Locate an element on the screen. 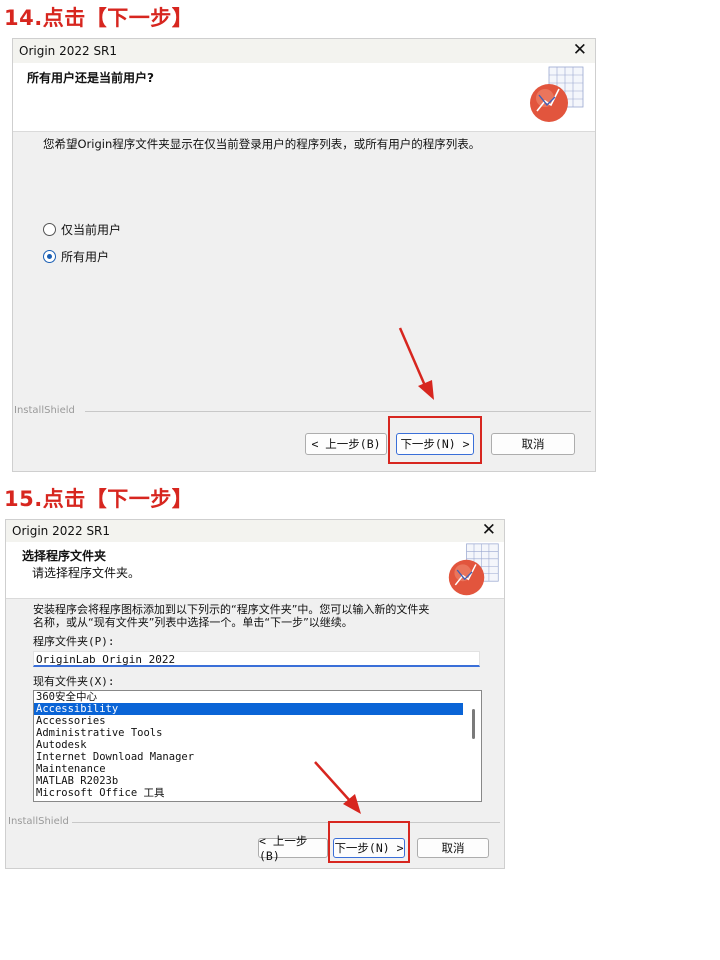  radio-label: 所有用户 is located at coordinates (85, 257).